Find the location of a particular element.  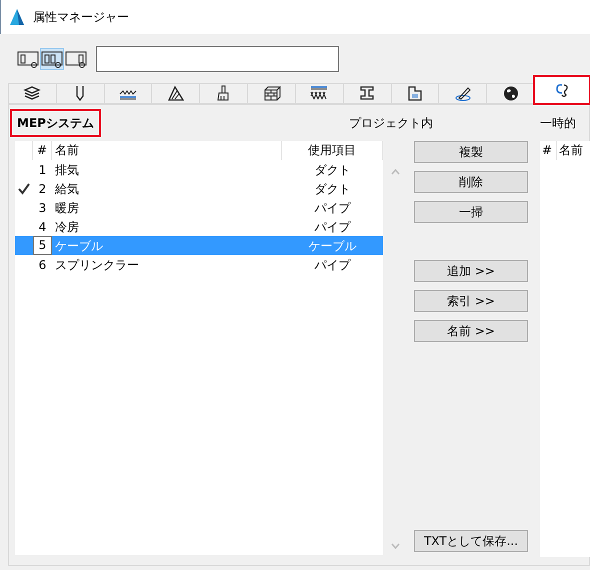

list-row: 4 冷房 パイプ is located at coordinates (199, 226).